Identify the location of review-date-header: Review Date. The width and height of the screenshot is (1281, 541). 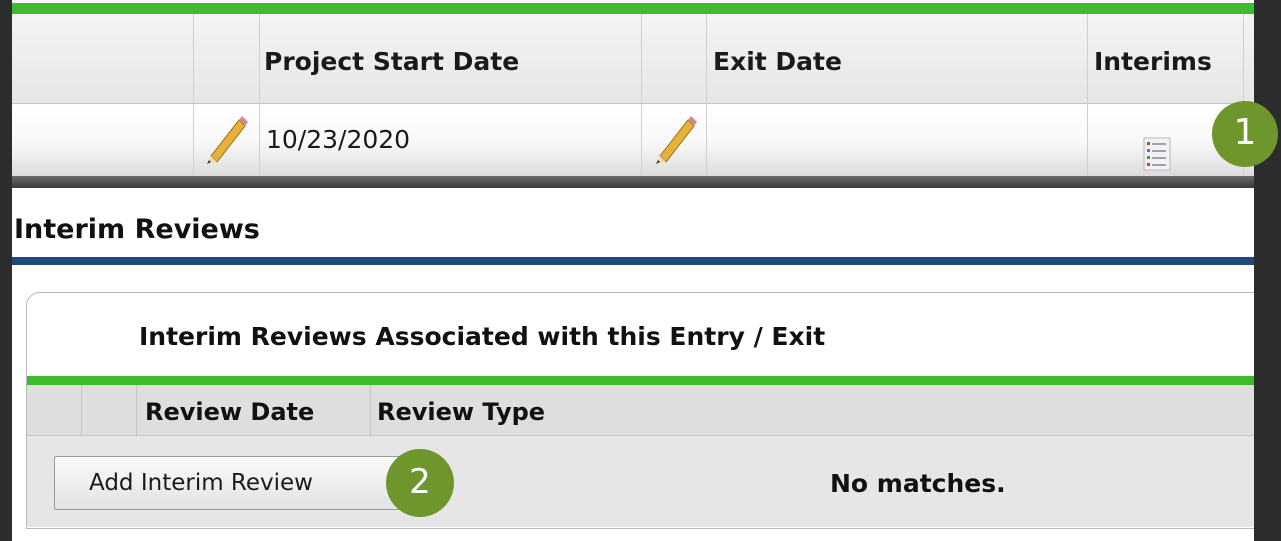
(230, 412).